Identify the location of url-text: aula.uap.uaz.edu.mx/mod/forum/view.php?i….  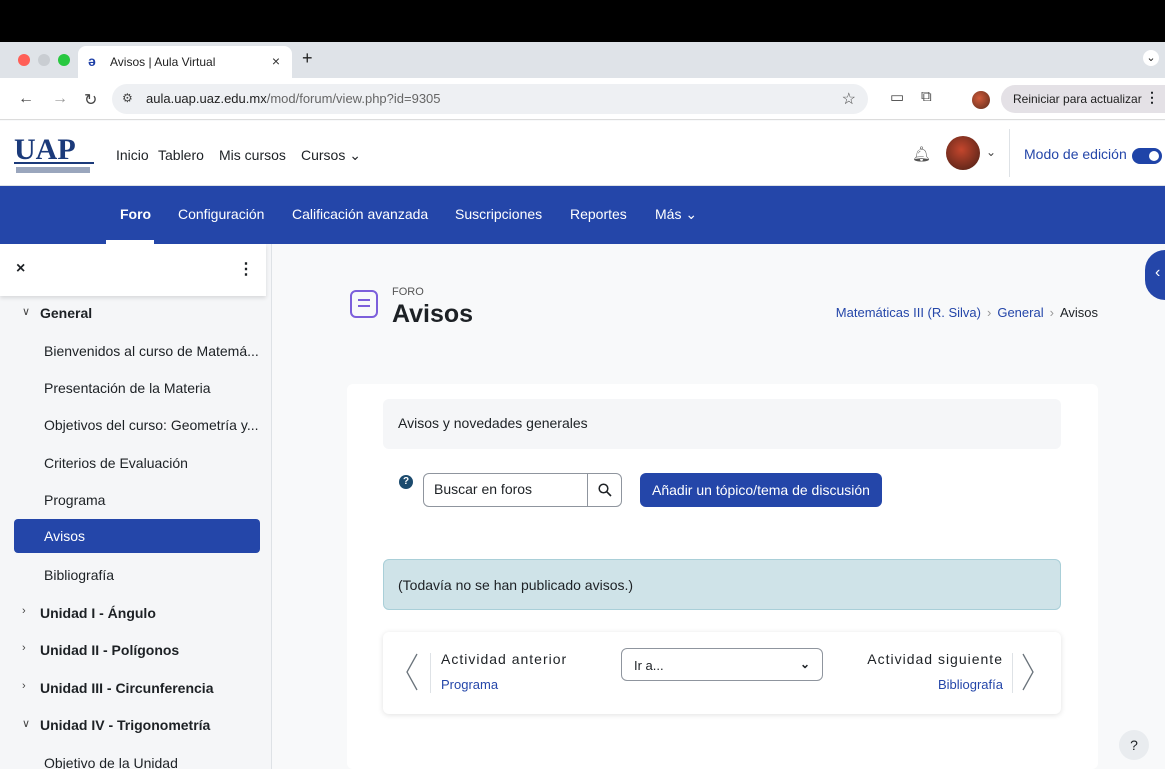
(293, 98).